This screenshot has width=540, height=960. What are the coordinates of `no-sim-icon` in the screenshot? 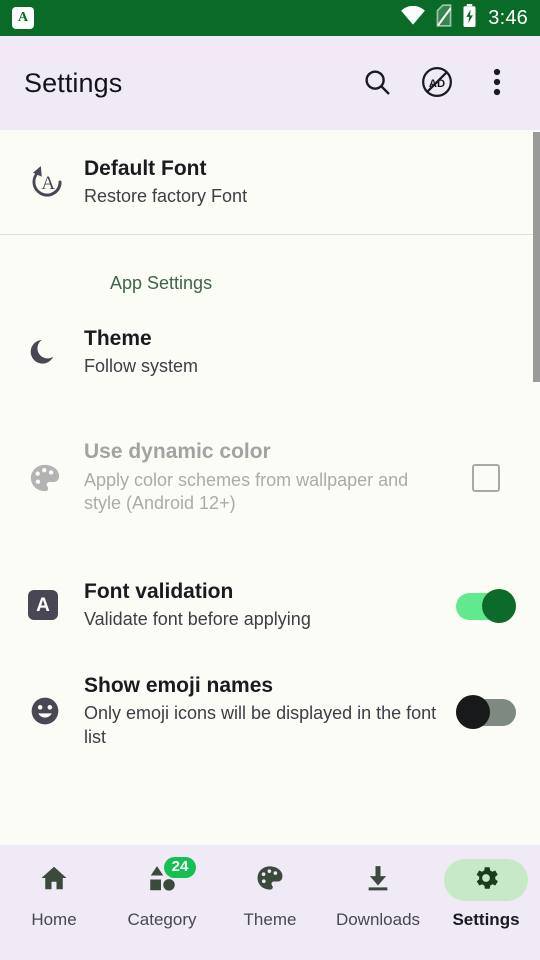 It's located at (444, 18).